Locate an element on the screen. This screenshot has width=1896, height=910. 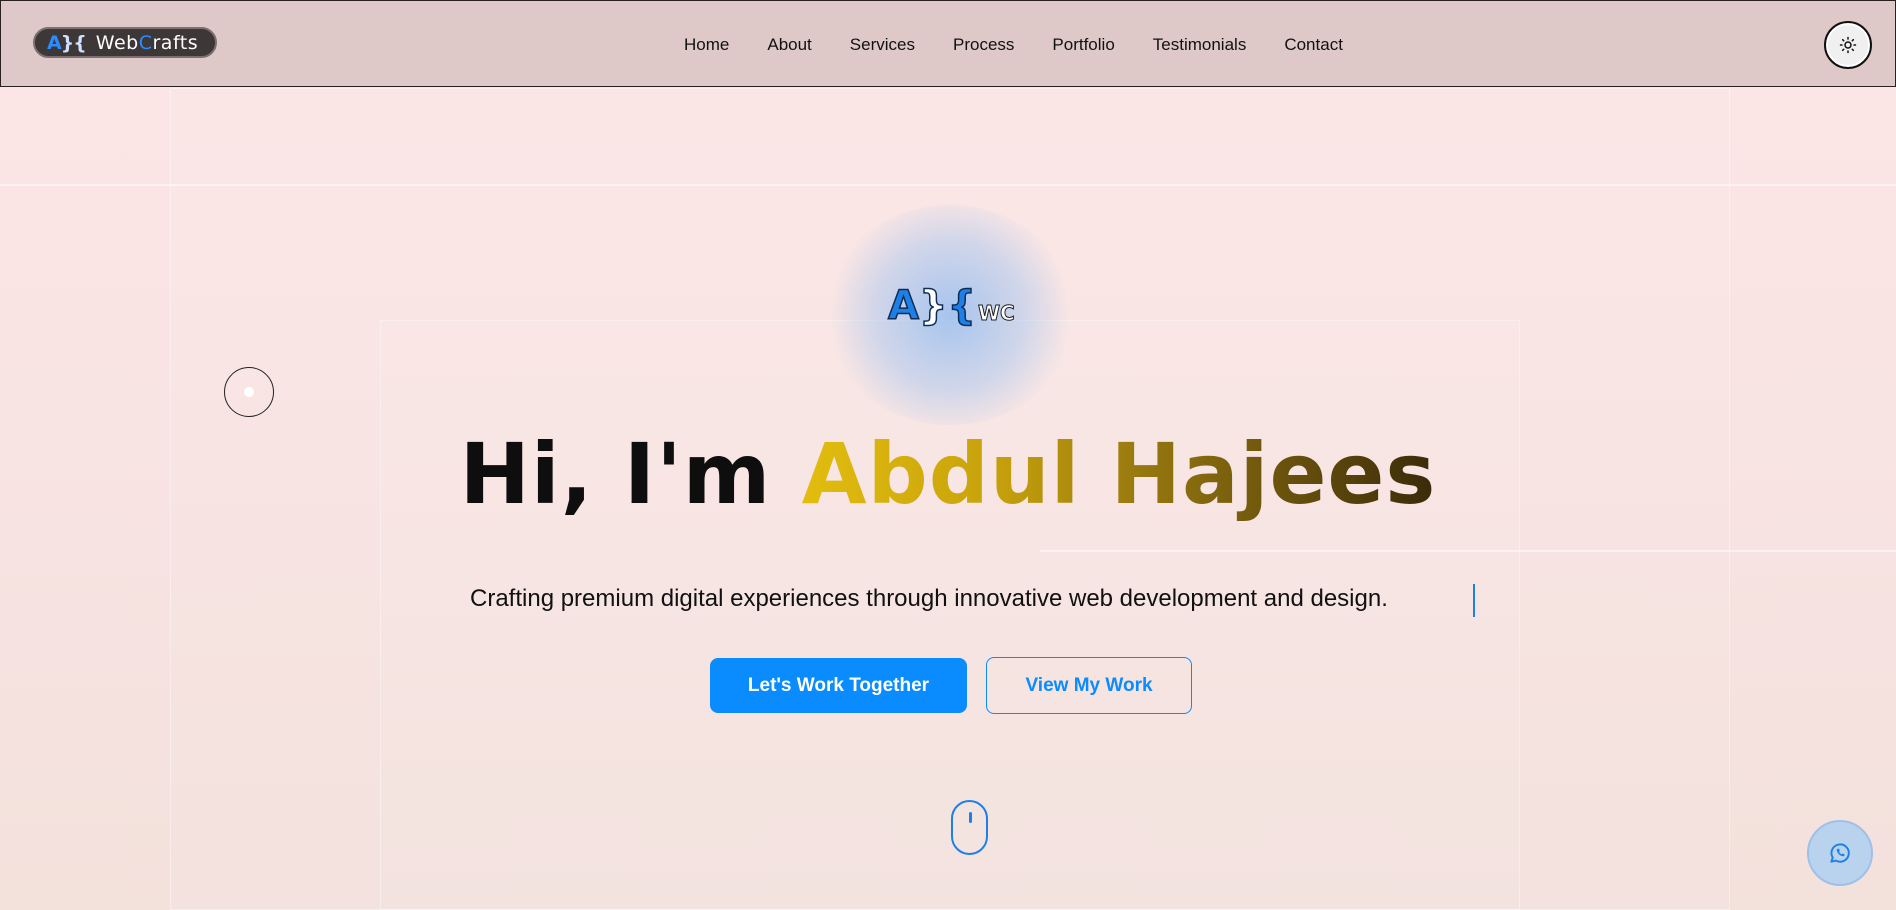
nav-testimonials: Testimonials is located at coordinates (1200, 45).